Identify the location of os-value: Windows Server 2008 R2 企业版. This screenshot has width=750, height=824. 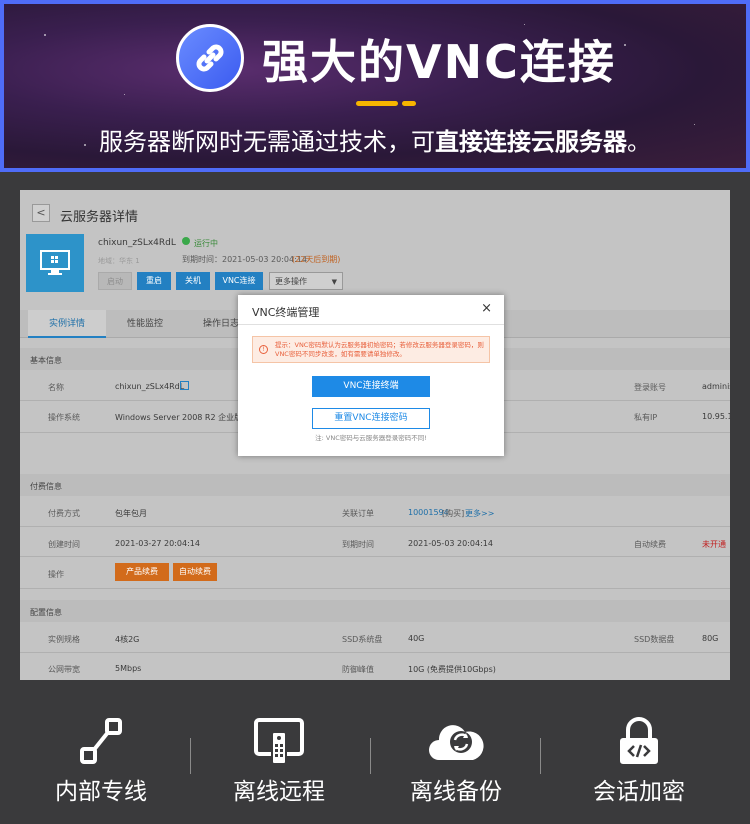
(179, 417).